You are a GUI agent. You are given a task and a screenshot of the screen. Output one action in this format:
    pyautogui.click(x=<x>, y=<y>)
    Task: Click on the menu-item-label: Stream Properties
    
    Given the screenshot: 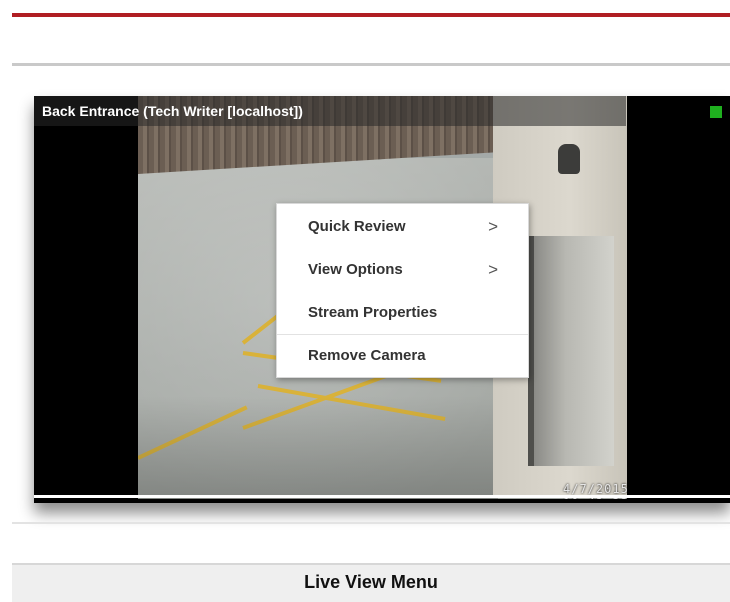 What is the action you would take?
    pyautogui.click(x=373, y=312)
    